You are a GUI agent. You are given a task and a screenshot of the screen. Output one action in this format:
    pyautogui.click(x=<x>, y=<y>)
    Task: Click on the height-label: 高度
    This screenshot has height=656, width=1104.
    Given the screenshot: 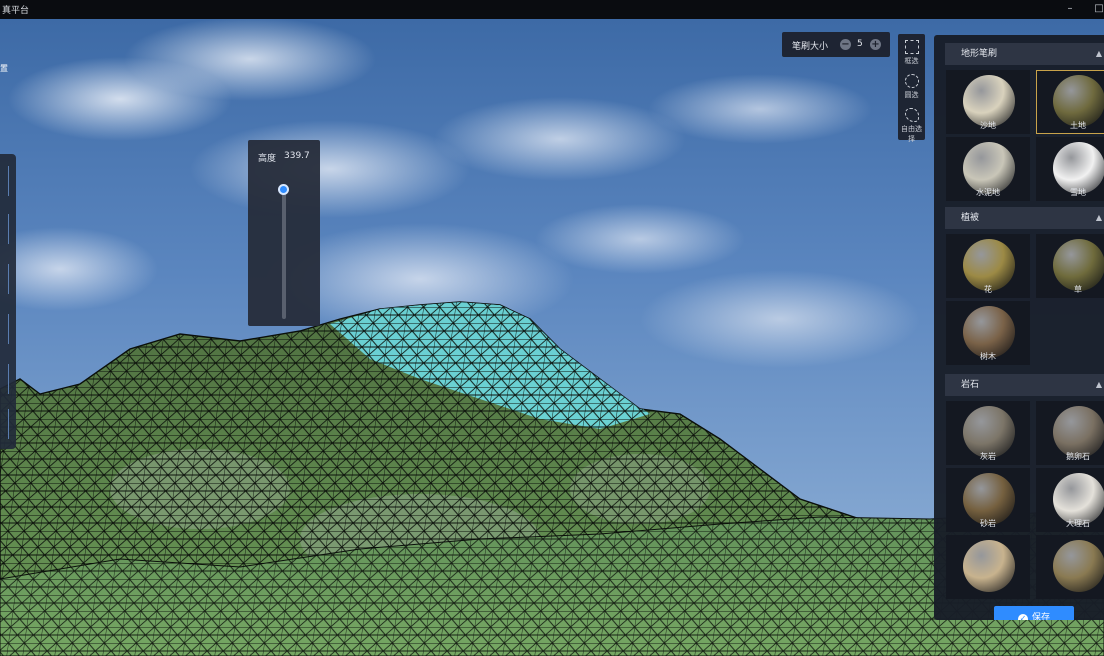 What is the action you would take?
    pyautogui.click(x=267, y=159)
    